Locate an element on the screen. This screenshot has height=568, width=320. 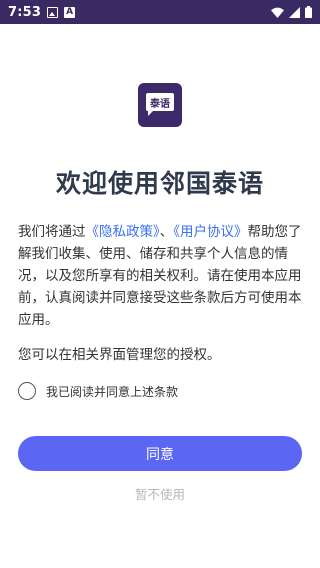
app-logo: 泰语 is located at coordinates (160, 105).